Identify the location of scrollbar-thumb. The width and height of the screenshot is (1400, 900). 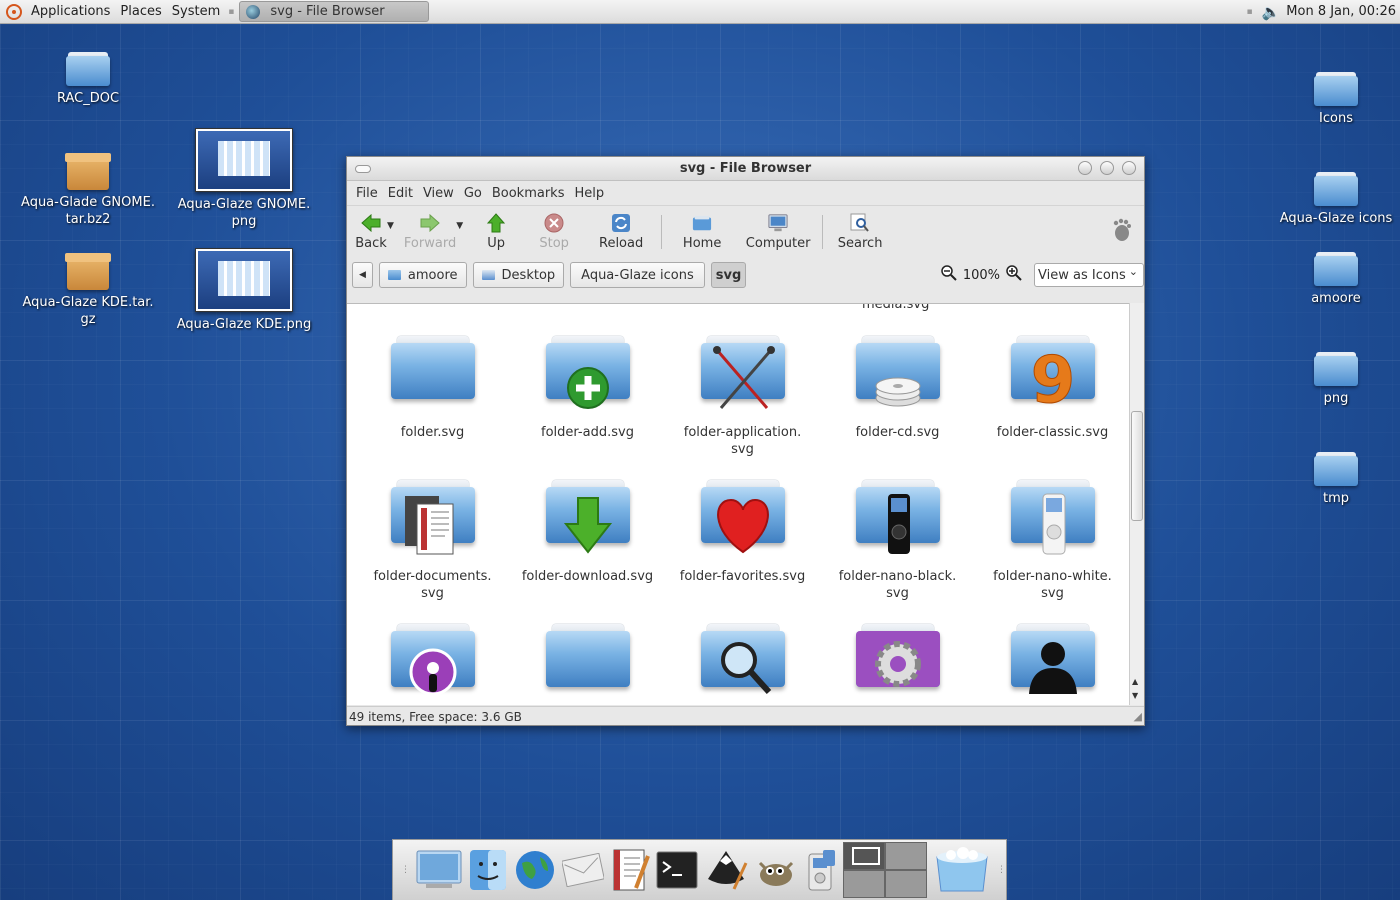
(1137, 466).